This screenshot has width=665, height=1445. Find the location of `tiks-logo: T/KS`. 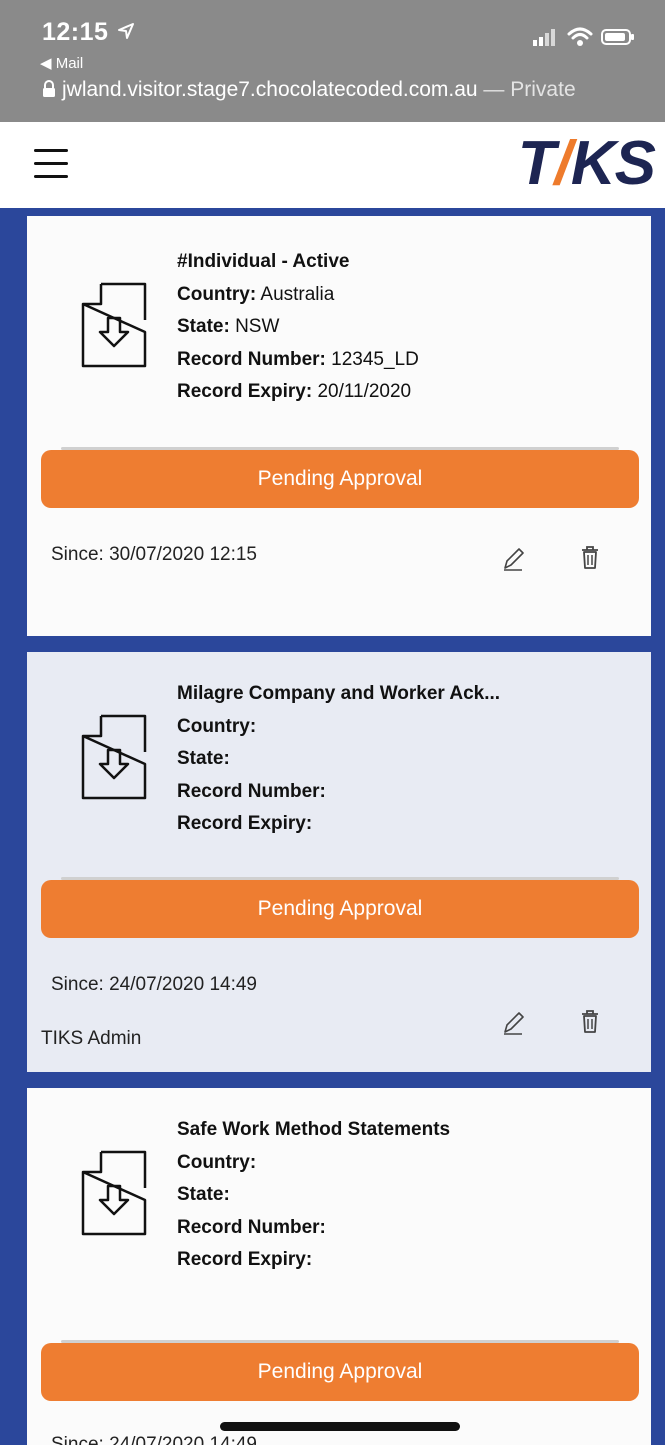

tiks-logo: T/KS is located at coordinates (586, 163).